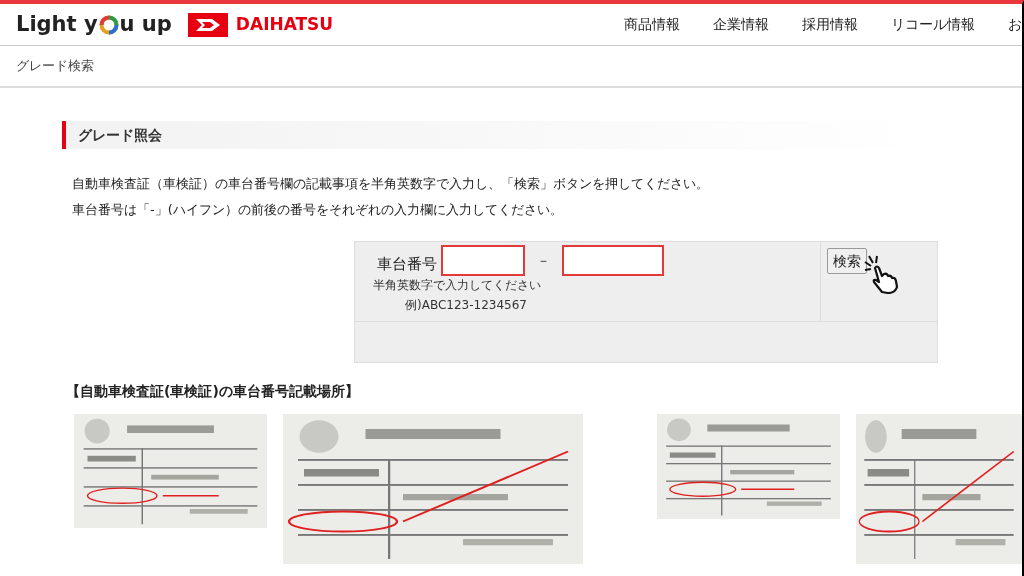 The height and width of the screenshot is (576, 1024). I want to click on nav-link: 企業情報, so click(741, 24).